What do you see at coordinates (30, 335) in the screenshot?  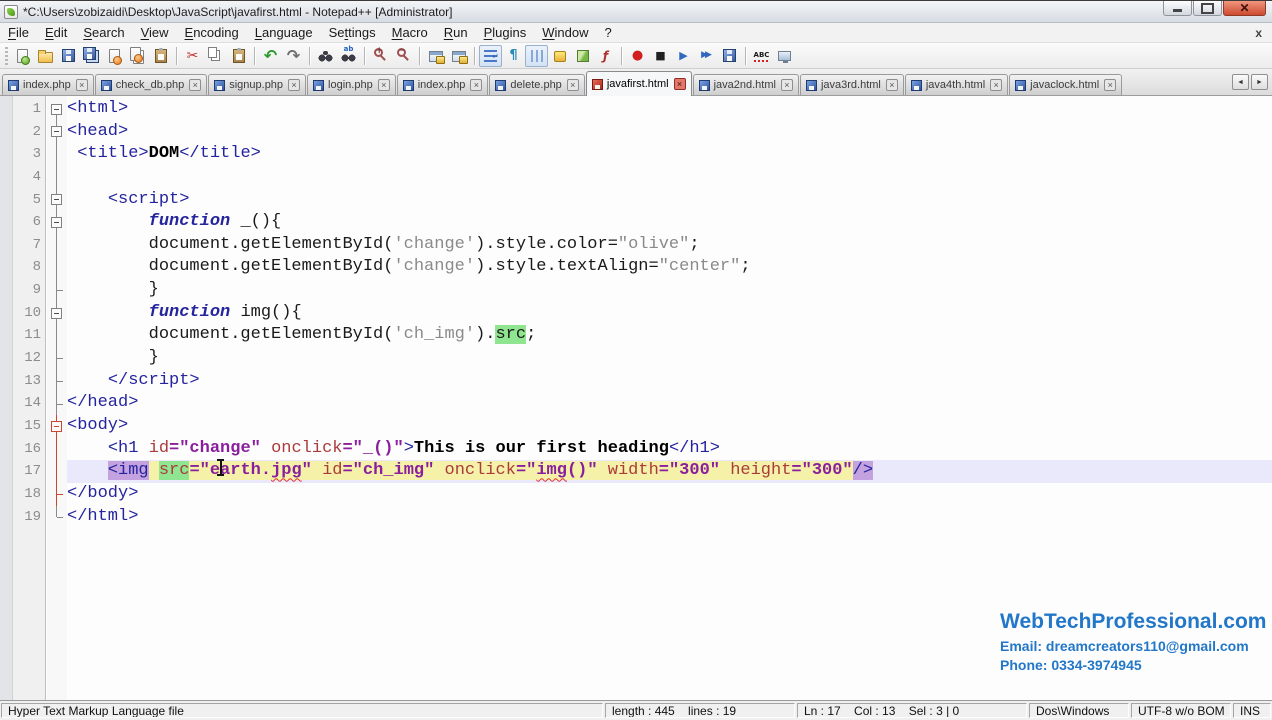 I see `line-number: 11` at bounding box center [30, 335].